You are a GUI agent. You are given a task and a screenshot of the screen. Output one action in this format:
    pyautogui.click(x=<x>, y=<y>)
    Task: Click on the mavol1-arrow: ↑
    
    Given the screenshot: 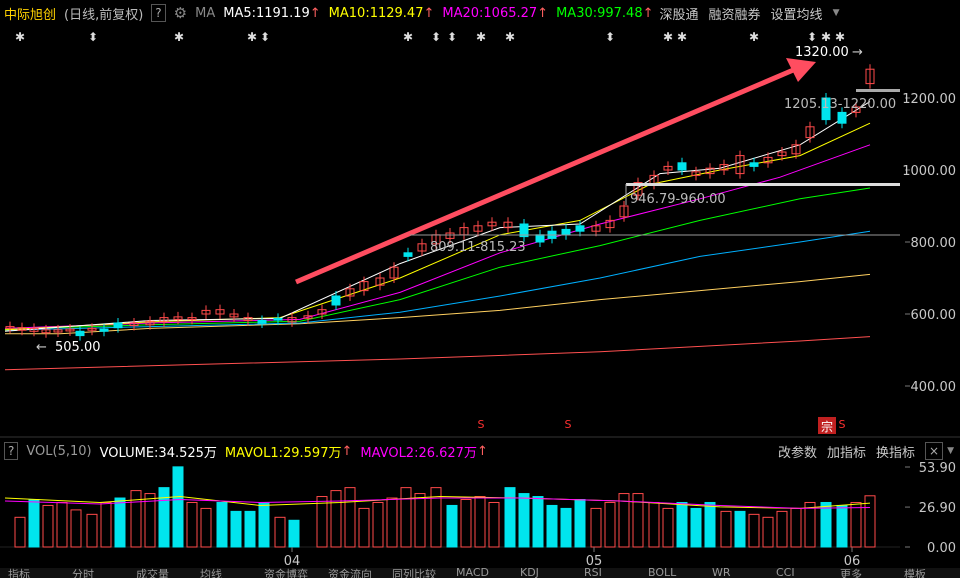 What is the action you would take?
    pyautogui.click(x=347, y=451)
    